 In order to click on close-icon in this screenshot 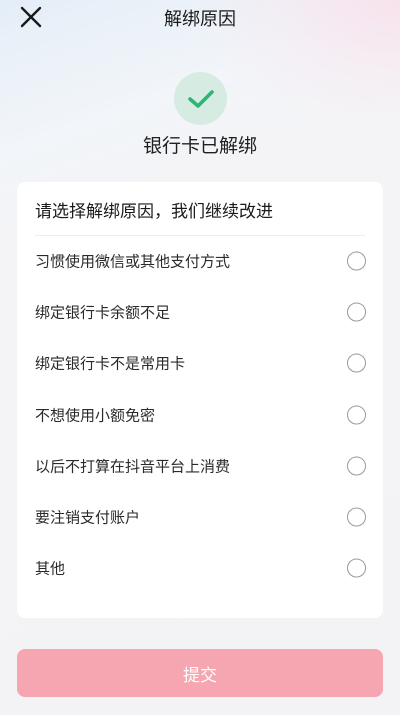, I will do `click(31, 17)`.